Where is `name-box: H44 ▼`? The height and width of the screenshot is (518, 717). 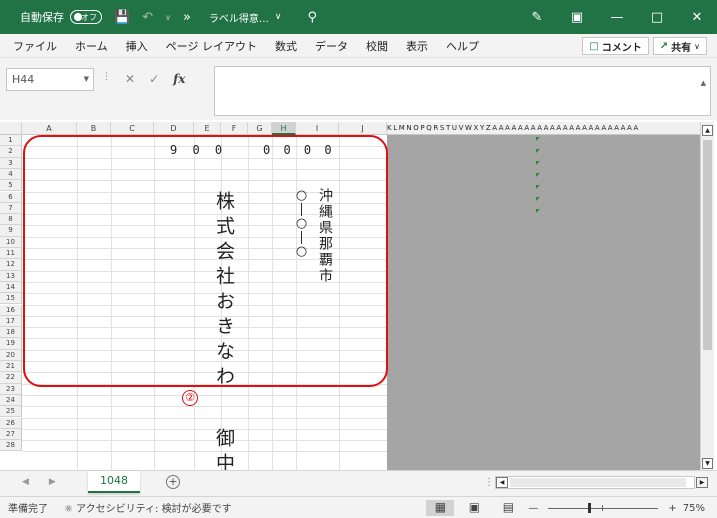
name-box: H44 ▼ is located at coordinates (50, 79).